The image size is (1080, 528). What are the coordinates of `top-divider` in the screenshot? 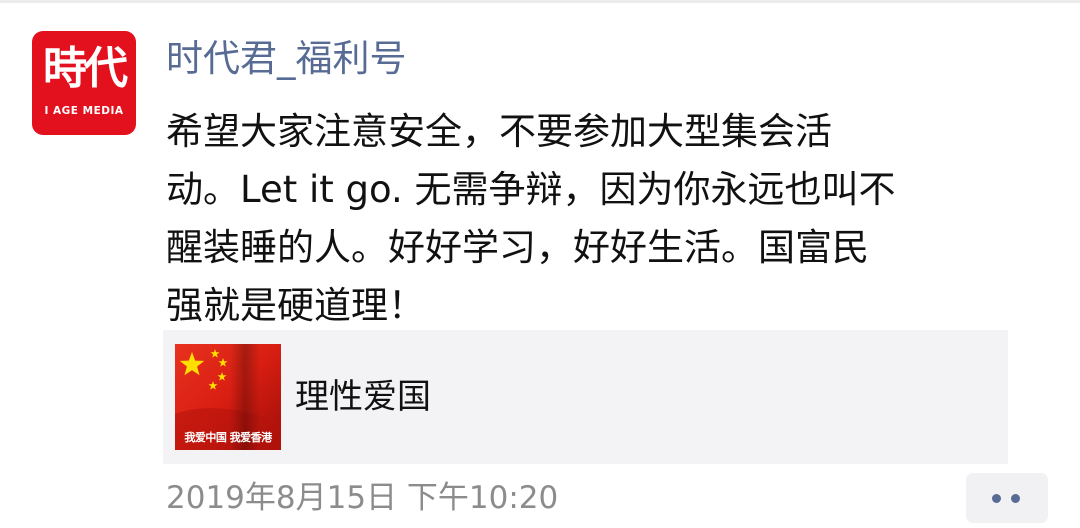 It's located at (540, 1).